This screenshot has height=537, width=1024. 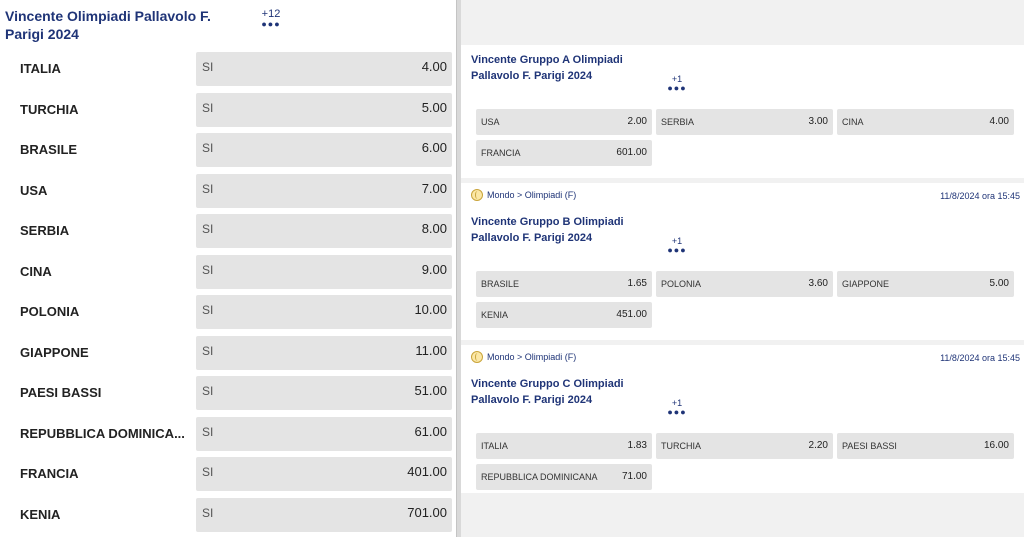 I want to click on option-label: POLONIA, so click(x=681, y=284).